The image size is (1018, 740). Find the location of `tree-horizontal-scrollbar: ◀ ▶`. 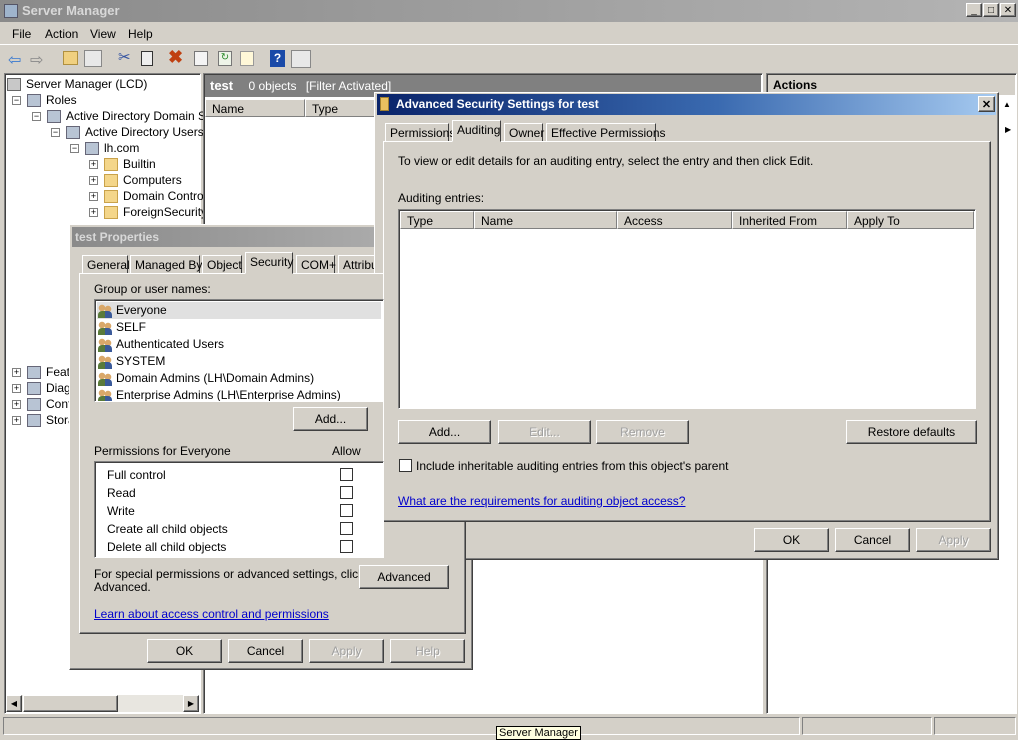

tree-horizontal-scrollbar: ◀ ▶ is located at coordinates (102, 703).